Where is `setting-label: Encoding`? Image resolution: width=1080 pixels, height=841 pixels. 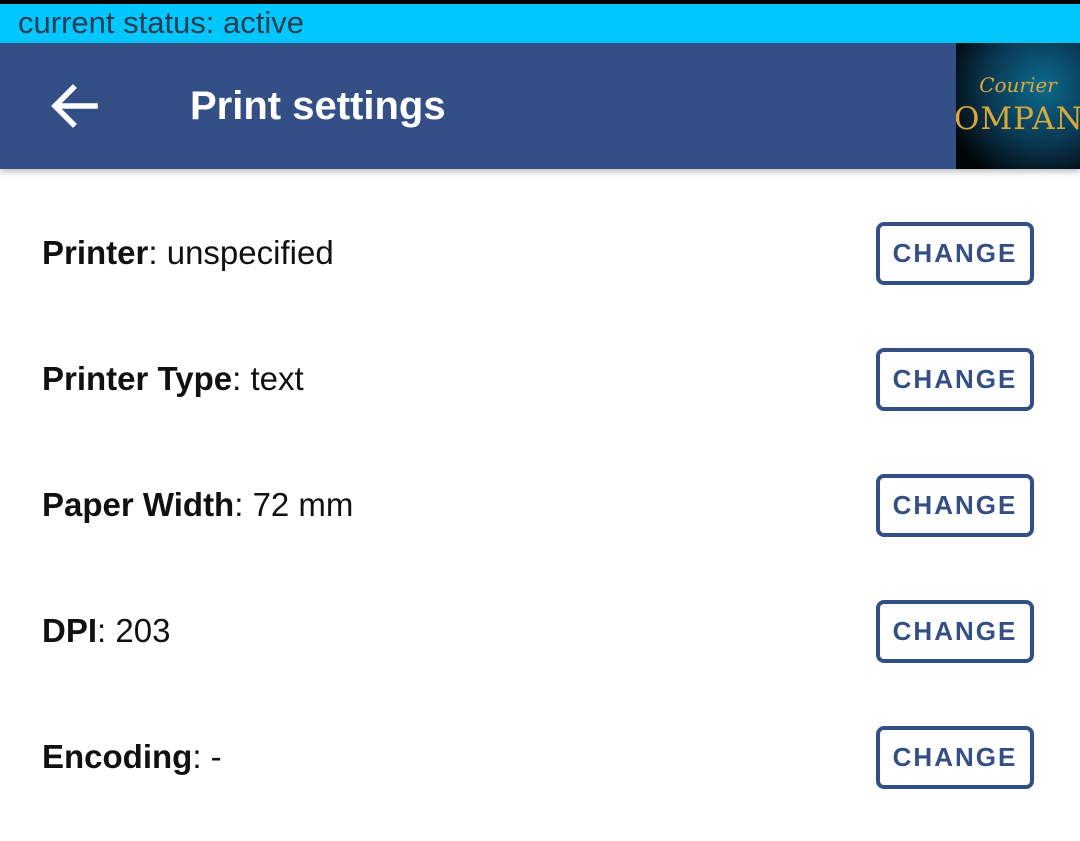
setting-label: Encoding is located at coordinates (117, 756).